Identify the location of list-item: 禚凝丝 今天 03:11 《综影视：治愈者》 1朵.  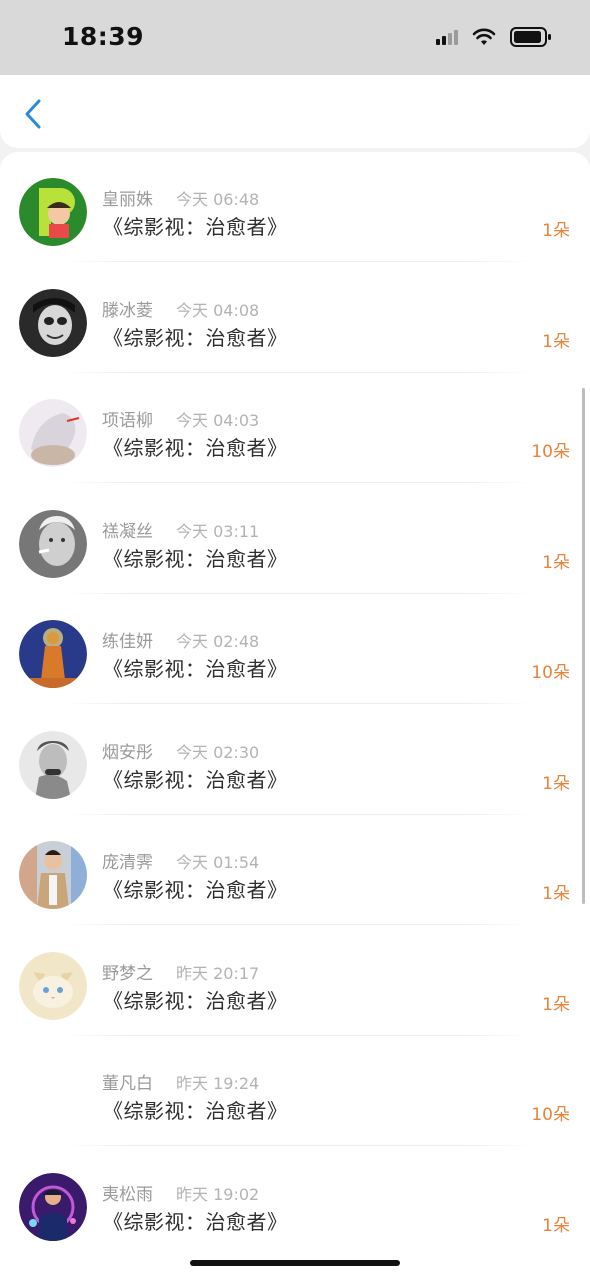
(295, 539).